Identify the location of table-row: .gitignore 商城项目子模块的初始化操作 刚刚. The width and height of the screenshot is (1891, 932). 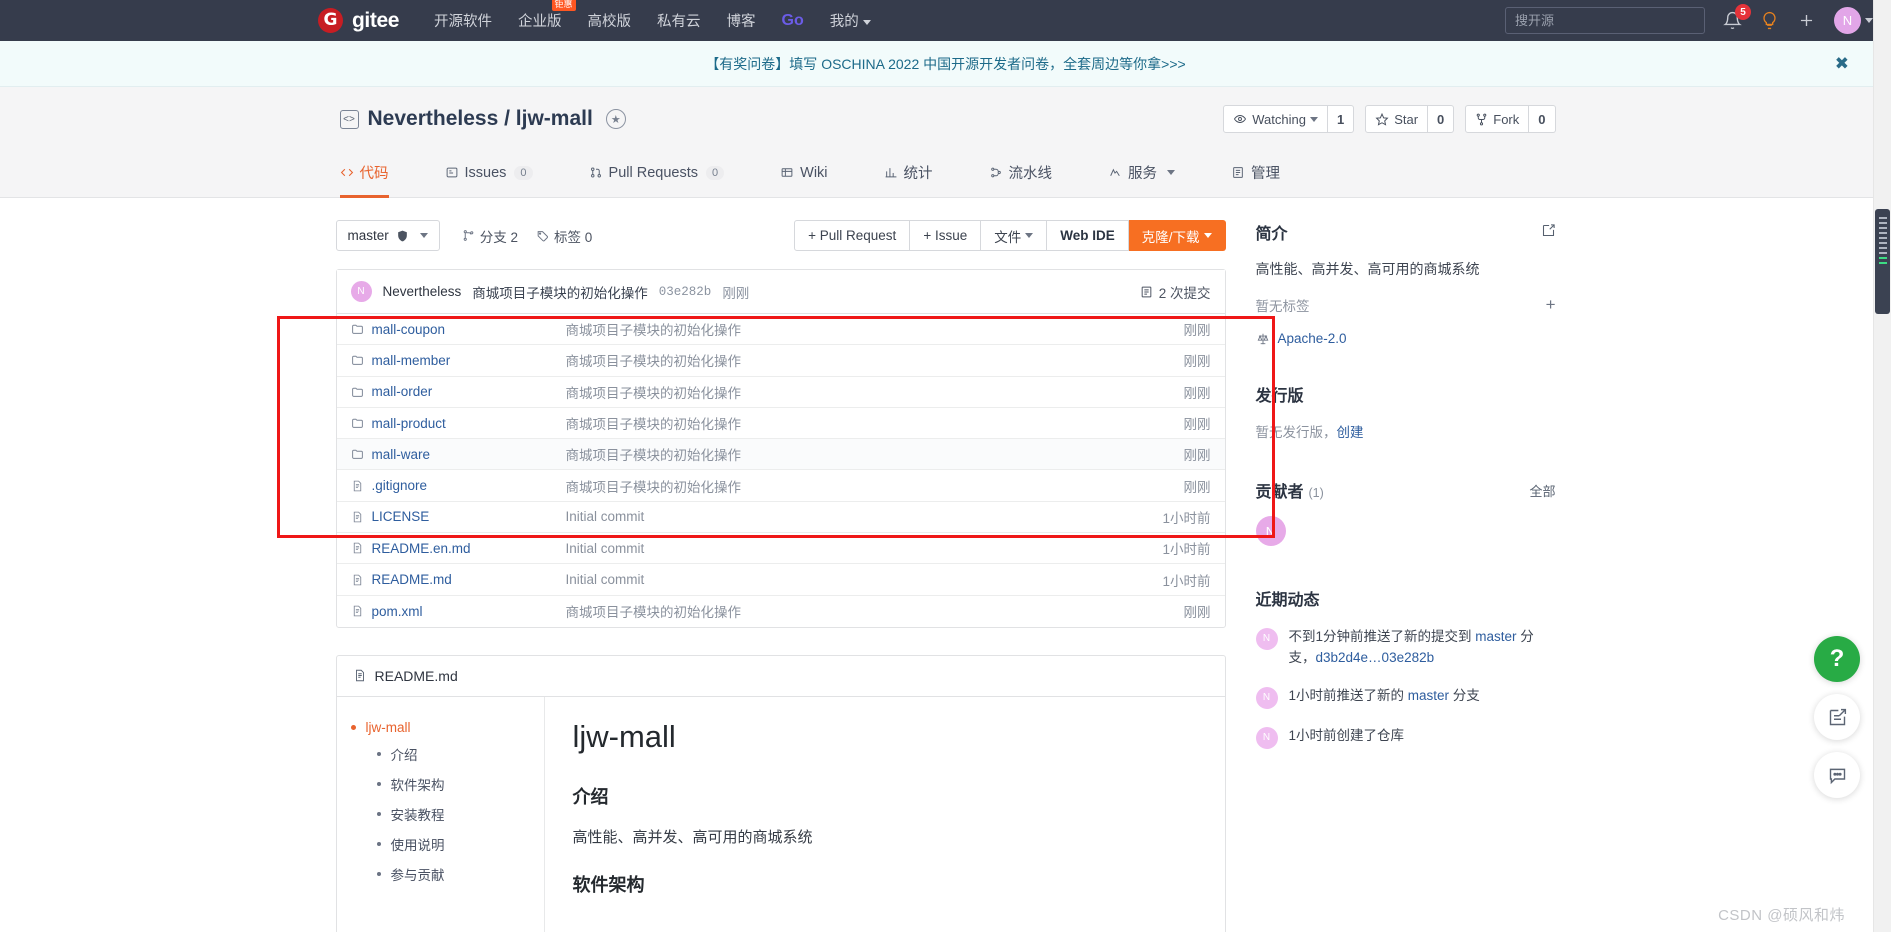
(780, 486).